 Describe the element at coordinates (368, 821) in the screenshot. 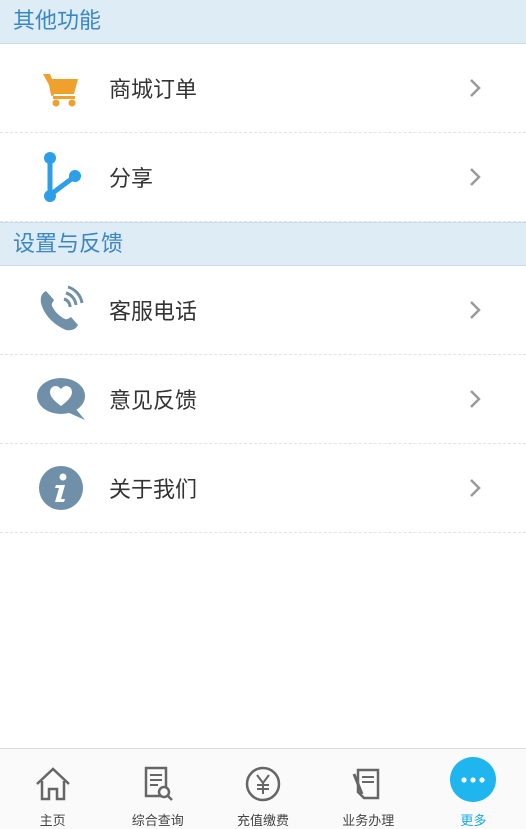

I see `tab-label: 业务办理` at that location.